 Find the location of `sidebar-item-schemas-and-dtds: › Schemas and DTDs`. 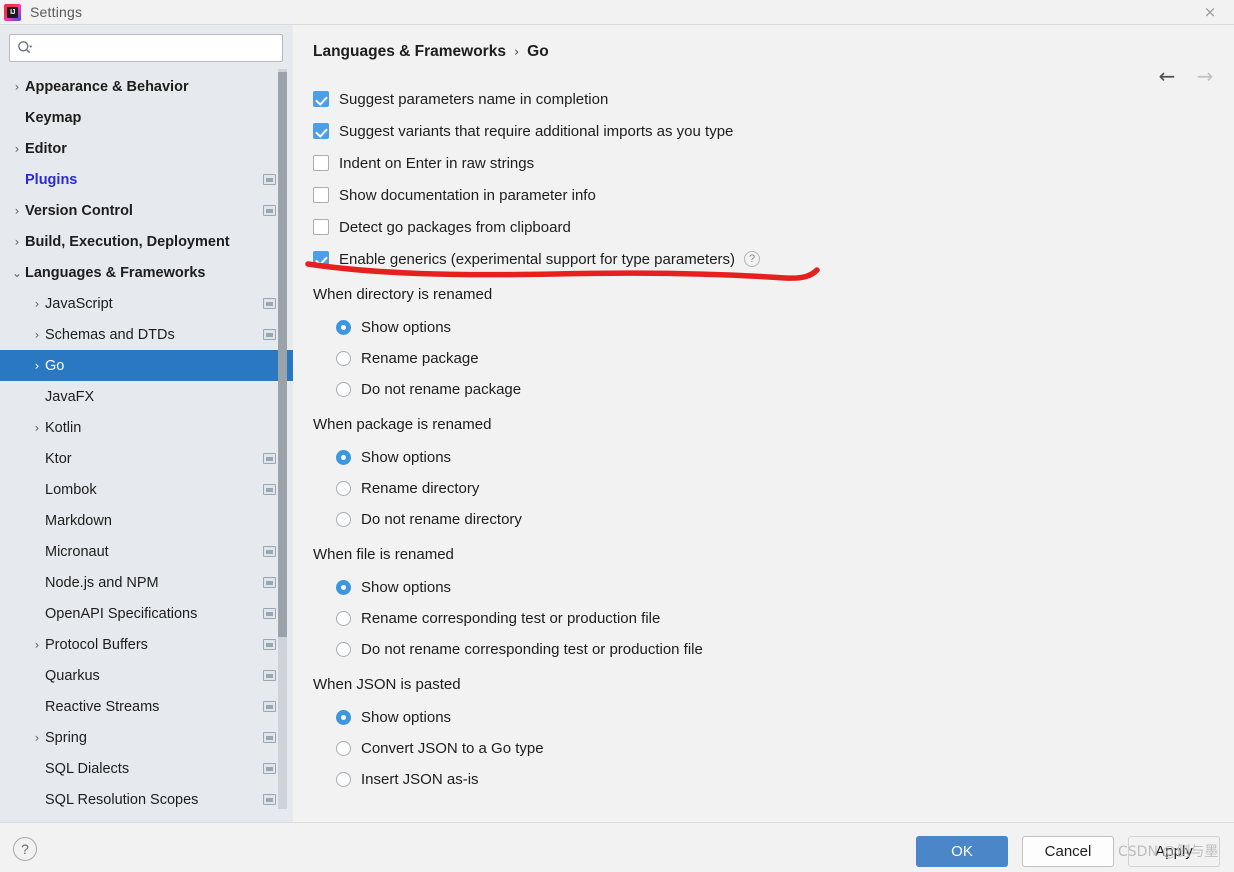

sidebar-item-schemas-and-dtds: › Schemas and DTDs is located at coordinates (146, 334).